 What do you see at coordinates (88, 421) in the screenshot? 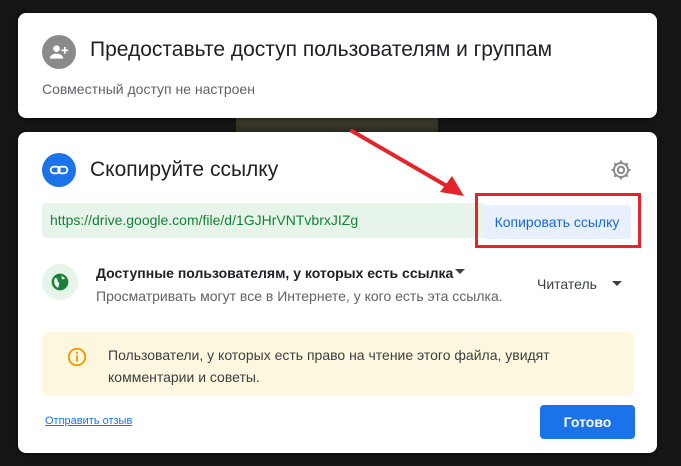
I see `send-feedback-link: Отправить отзыв` at bounding box center [88, 421].